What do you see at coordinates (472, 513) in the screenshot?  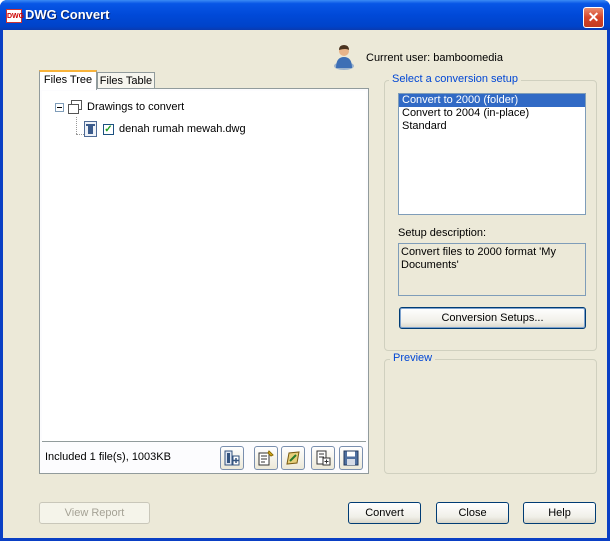 I see `close-button: Close` at bounding box center [472, 513].